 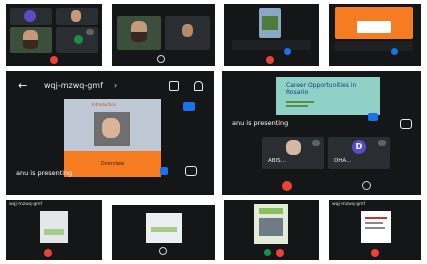 What do you see at coordinates (164, 171) in the screenshot?
I see `participant-badge` at bounding box center [164, 171].